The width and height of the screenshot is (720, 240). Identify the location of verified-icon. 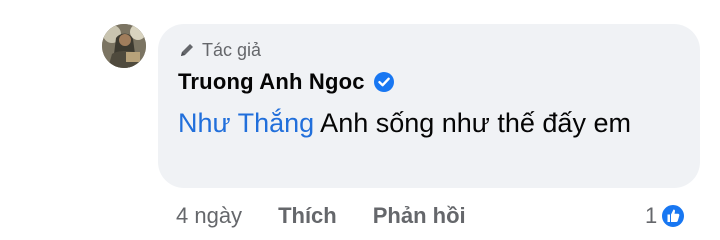
(384, 82).